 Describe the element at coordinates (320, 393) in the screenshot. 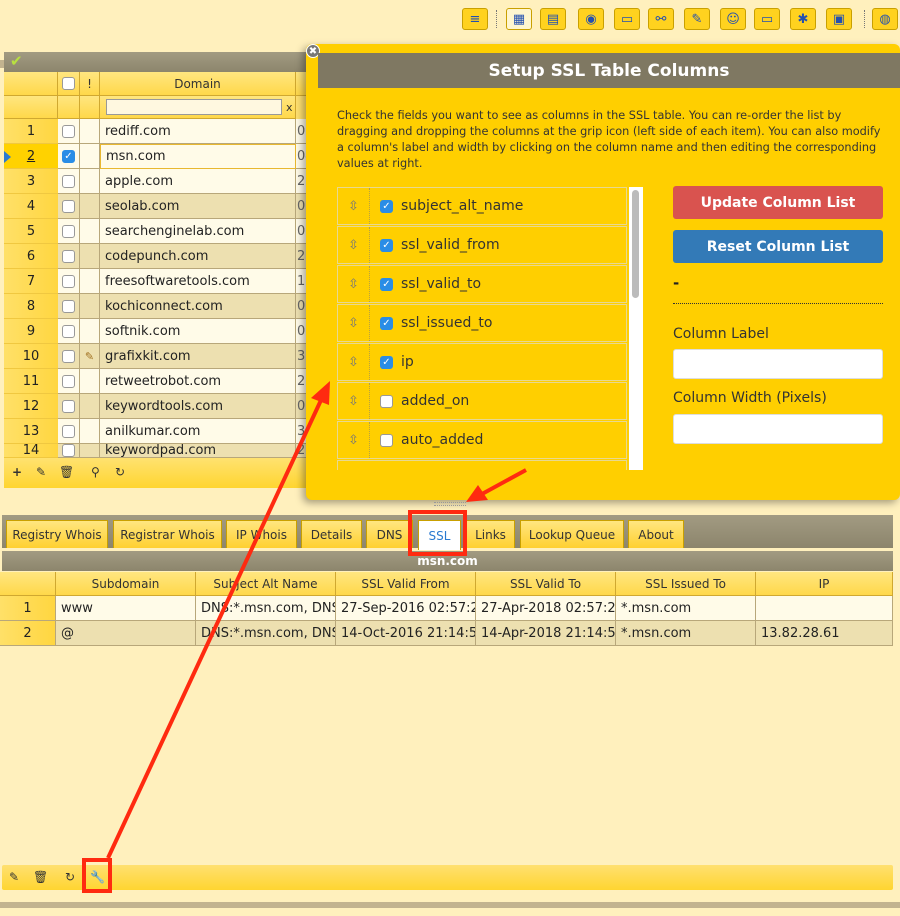

I see `annotation-arrowhead` at that location.